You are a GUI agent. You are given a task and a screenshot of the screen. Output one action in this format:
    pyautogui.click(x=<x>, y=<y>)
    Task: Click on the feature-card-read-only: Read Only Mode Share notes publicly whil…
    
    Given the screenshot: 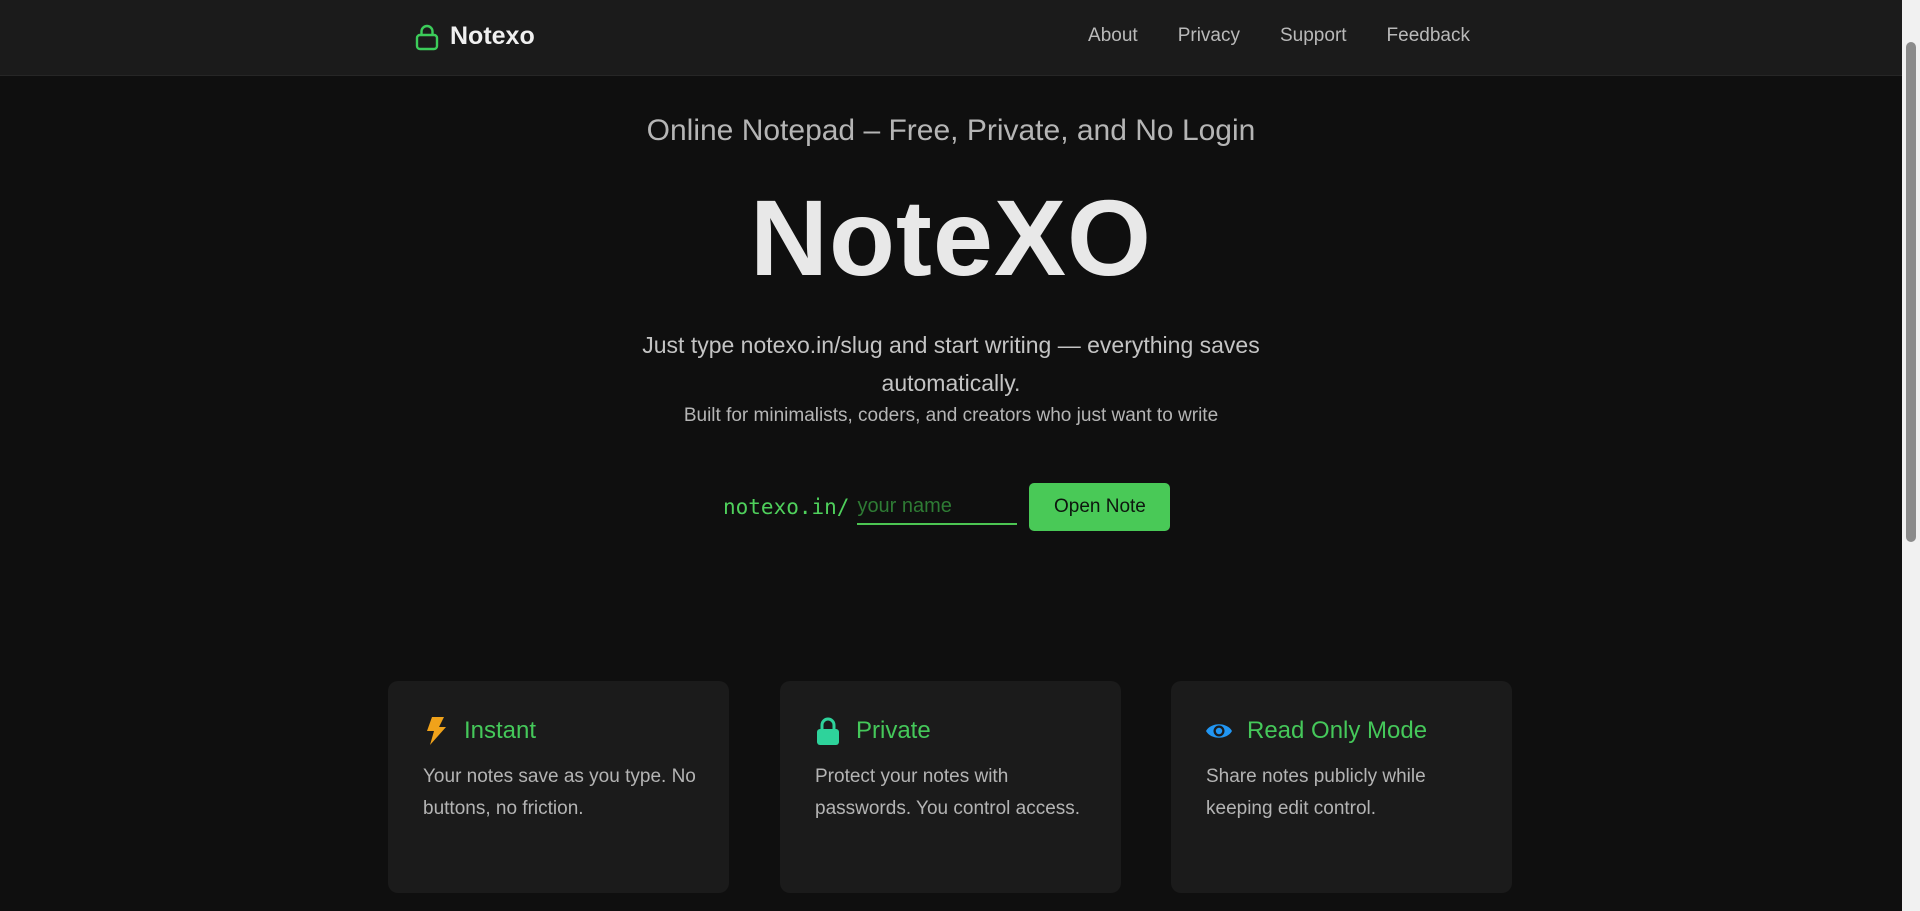 What is the action you would take?
    pyautogui.click(x=1341, y=787)
    